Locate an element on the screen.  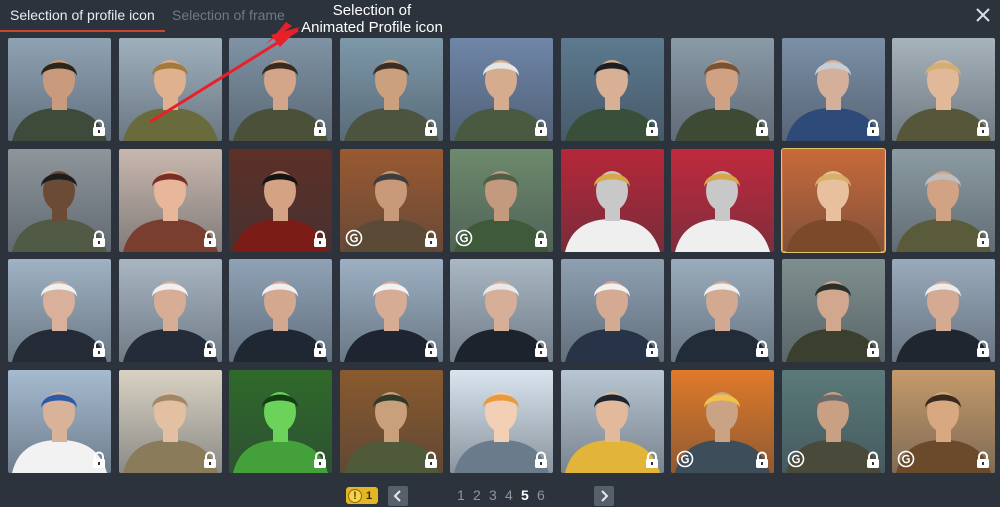
currency-count: 1 is located at coordinates (369, 495).